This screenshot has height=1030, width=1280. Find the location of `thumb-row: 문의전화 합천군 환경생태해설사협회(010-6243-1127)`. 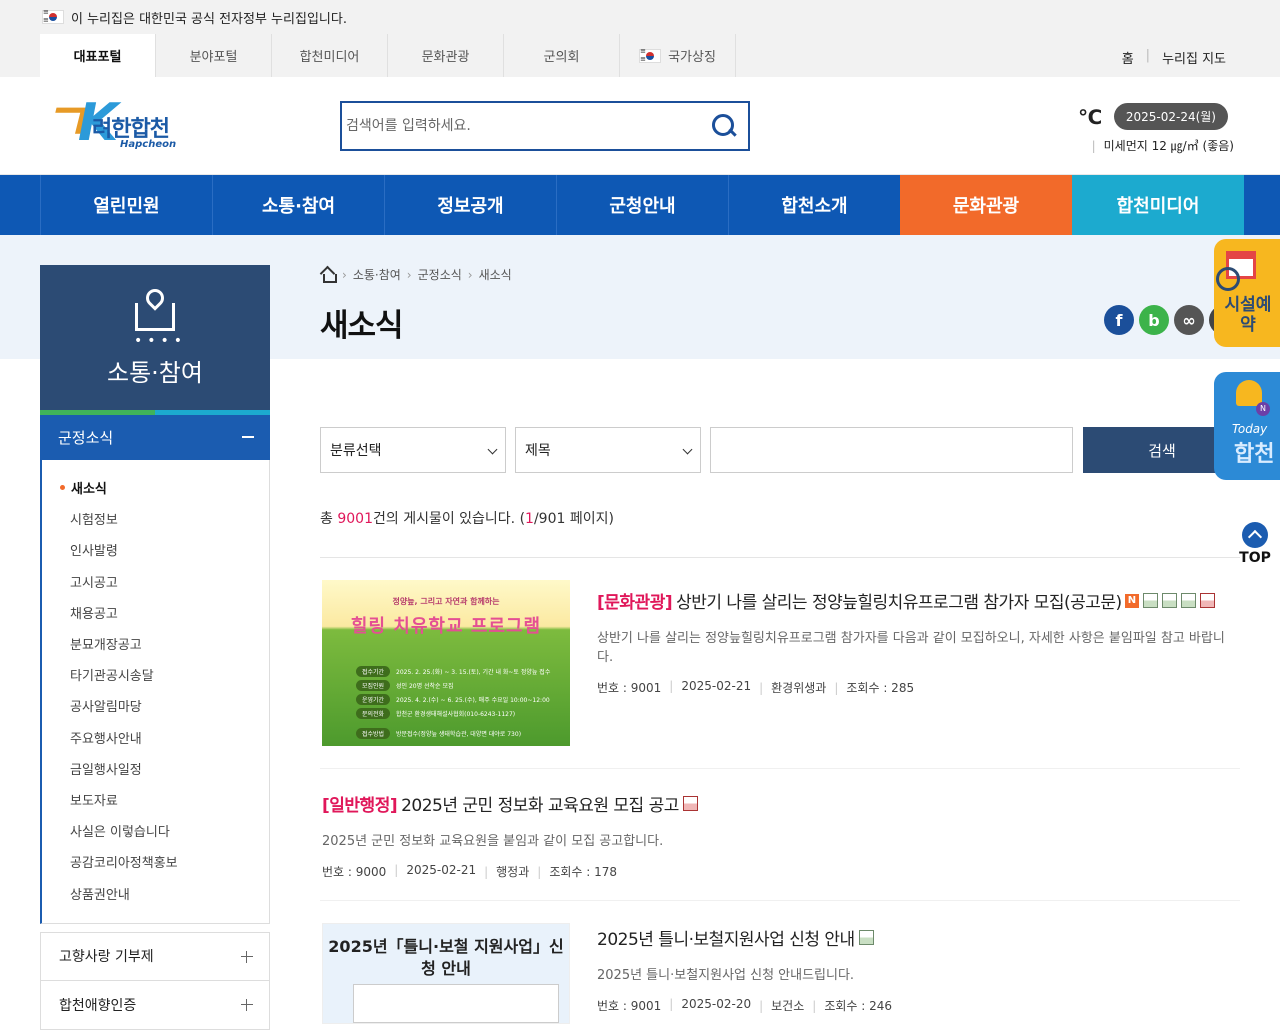

thumb-row: 문의전화 합천군 환경생태해설사협회(010-6243-1127) is located at coordinates (435, 713).